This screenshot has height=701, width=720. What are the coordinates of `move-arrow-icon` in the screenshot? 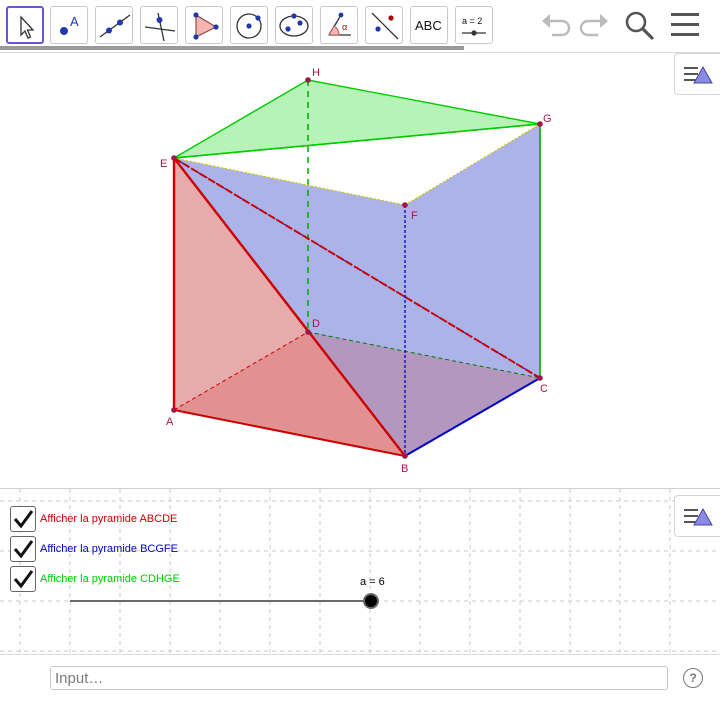 It's located at (27, 27).